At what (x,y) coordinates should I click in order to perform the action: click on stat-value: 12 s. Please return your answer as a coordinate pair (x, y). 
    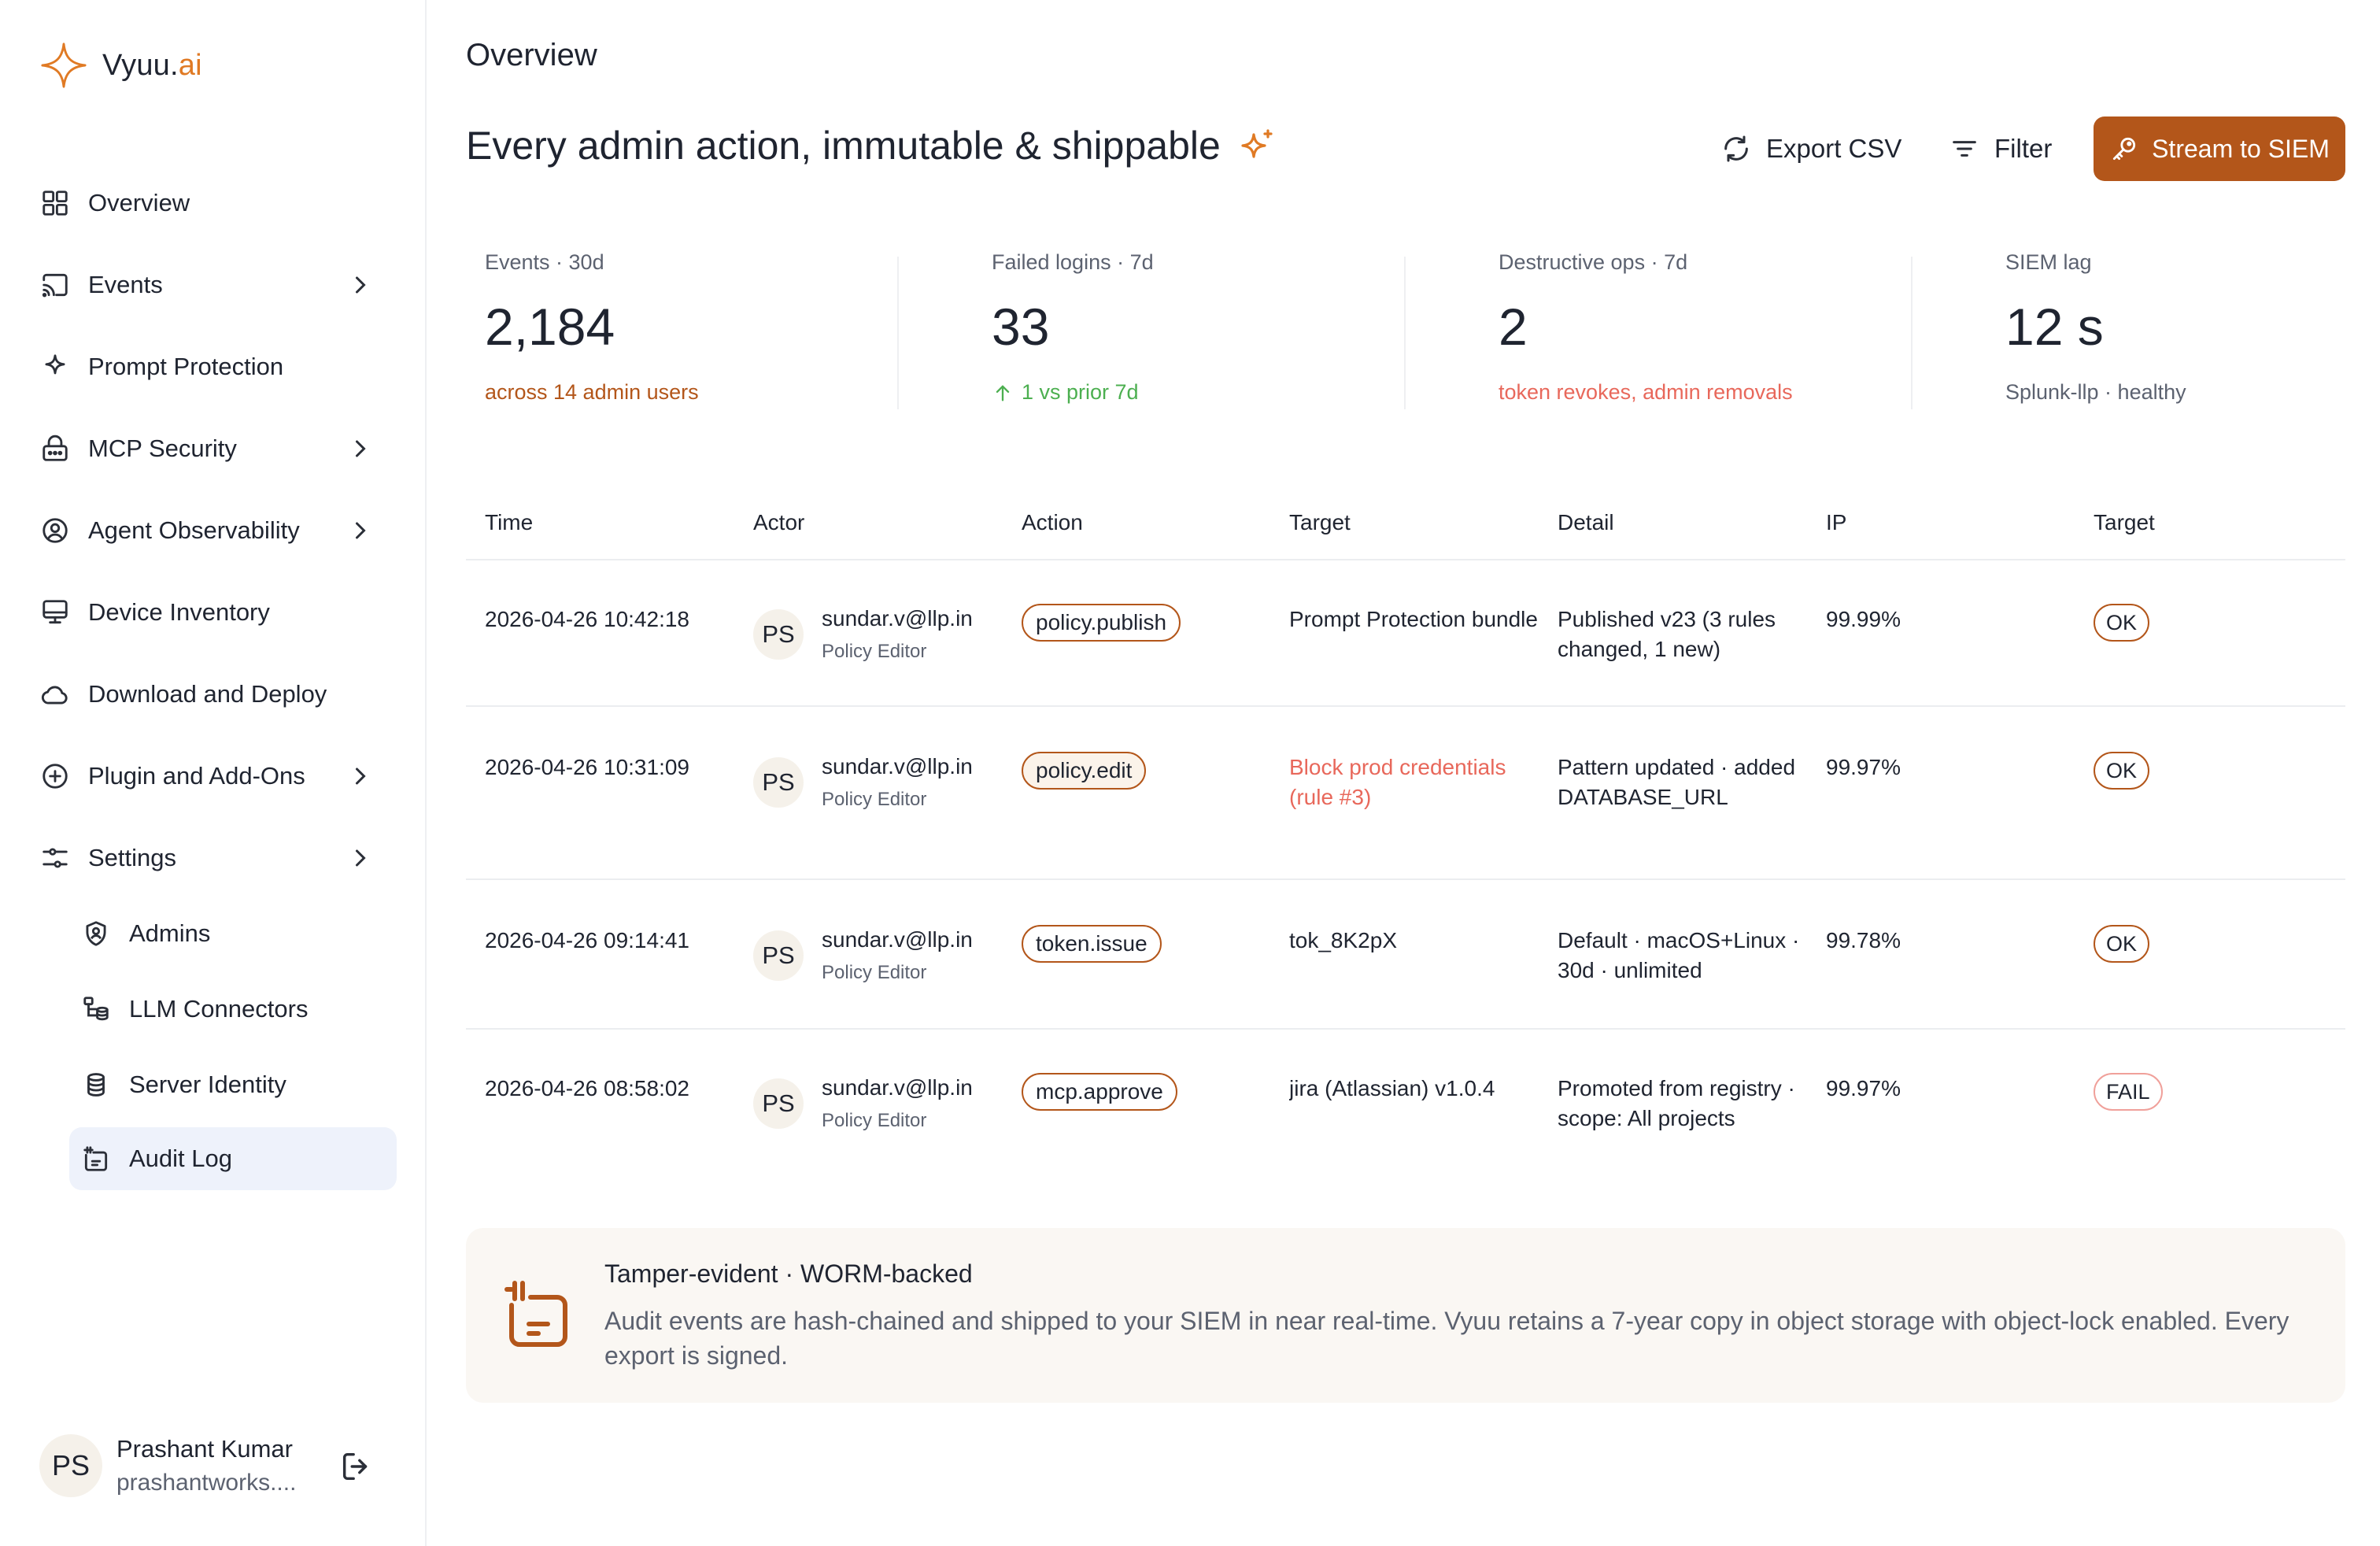
    Looking at the image, I should click on (2054, 327).